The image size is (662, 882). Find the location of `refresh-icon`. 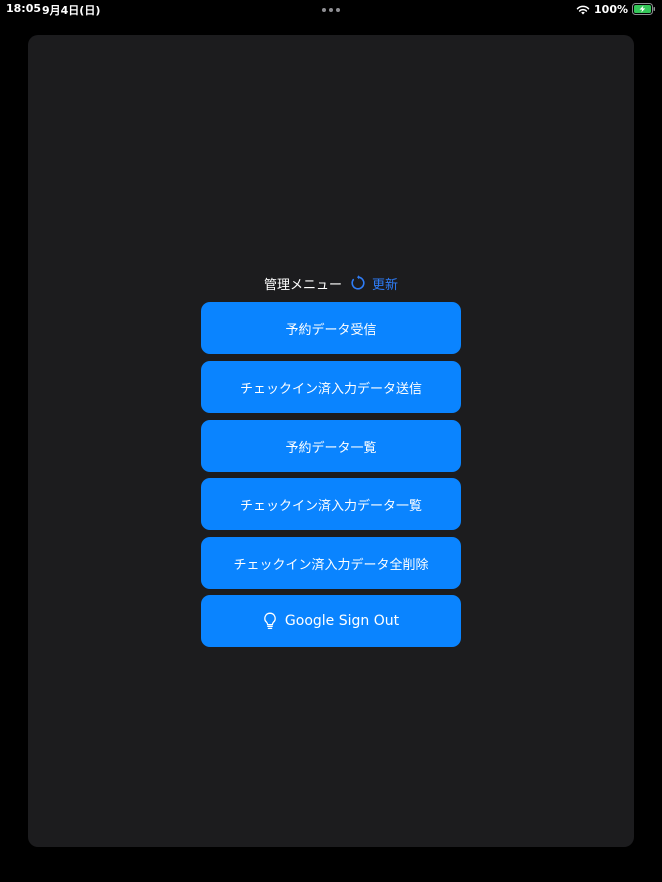

refresh-icon is located at coordinates (358, 282).